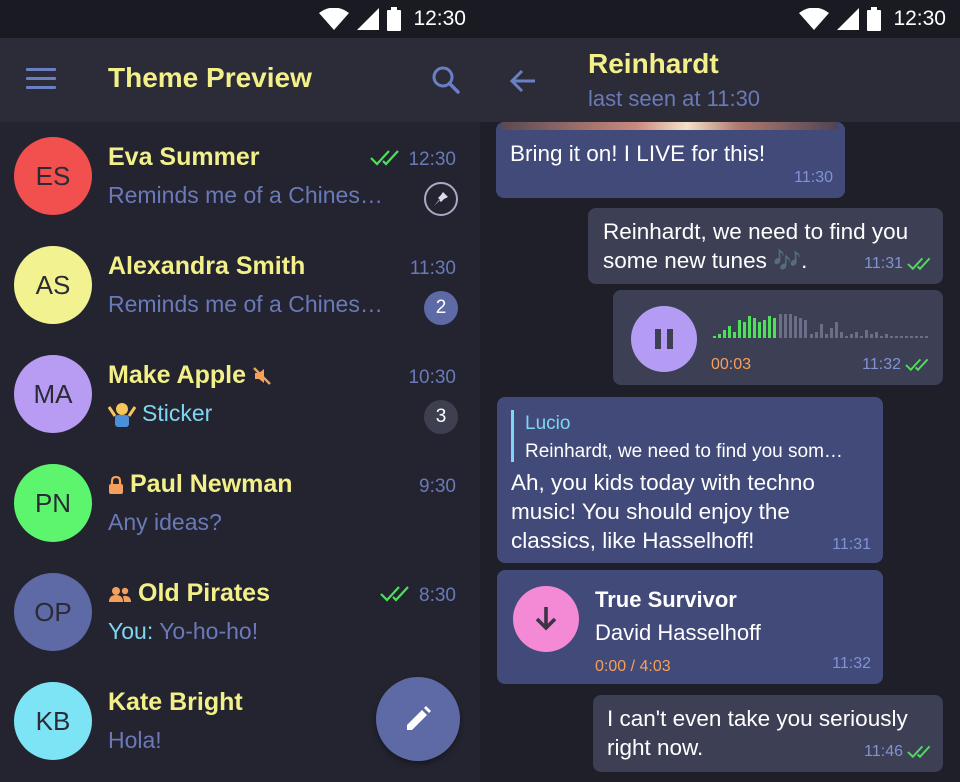 This screenshot has height=782, width=960. Describe the element at coordinates (210, 77) in the screenshot. I see `page-title: Theme Preview` at that location.